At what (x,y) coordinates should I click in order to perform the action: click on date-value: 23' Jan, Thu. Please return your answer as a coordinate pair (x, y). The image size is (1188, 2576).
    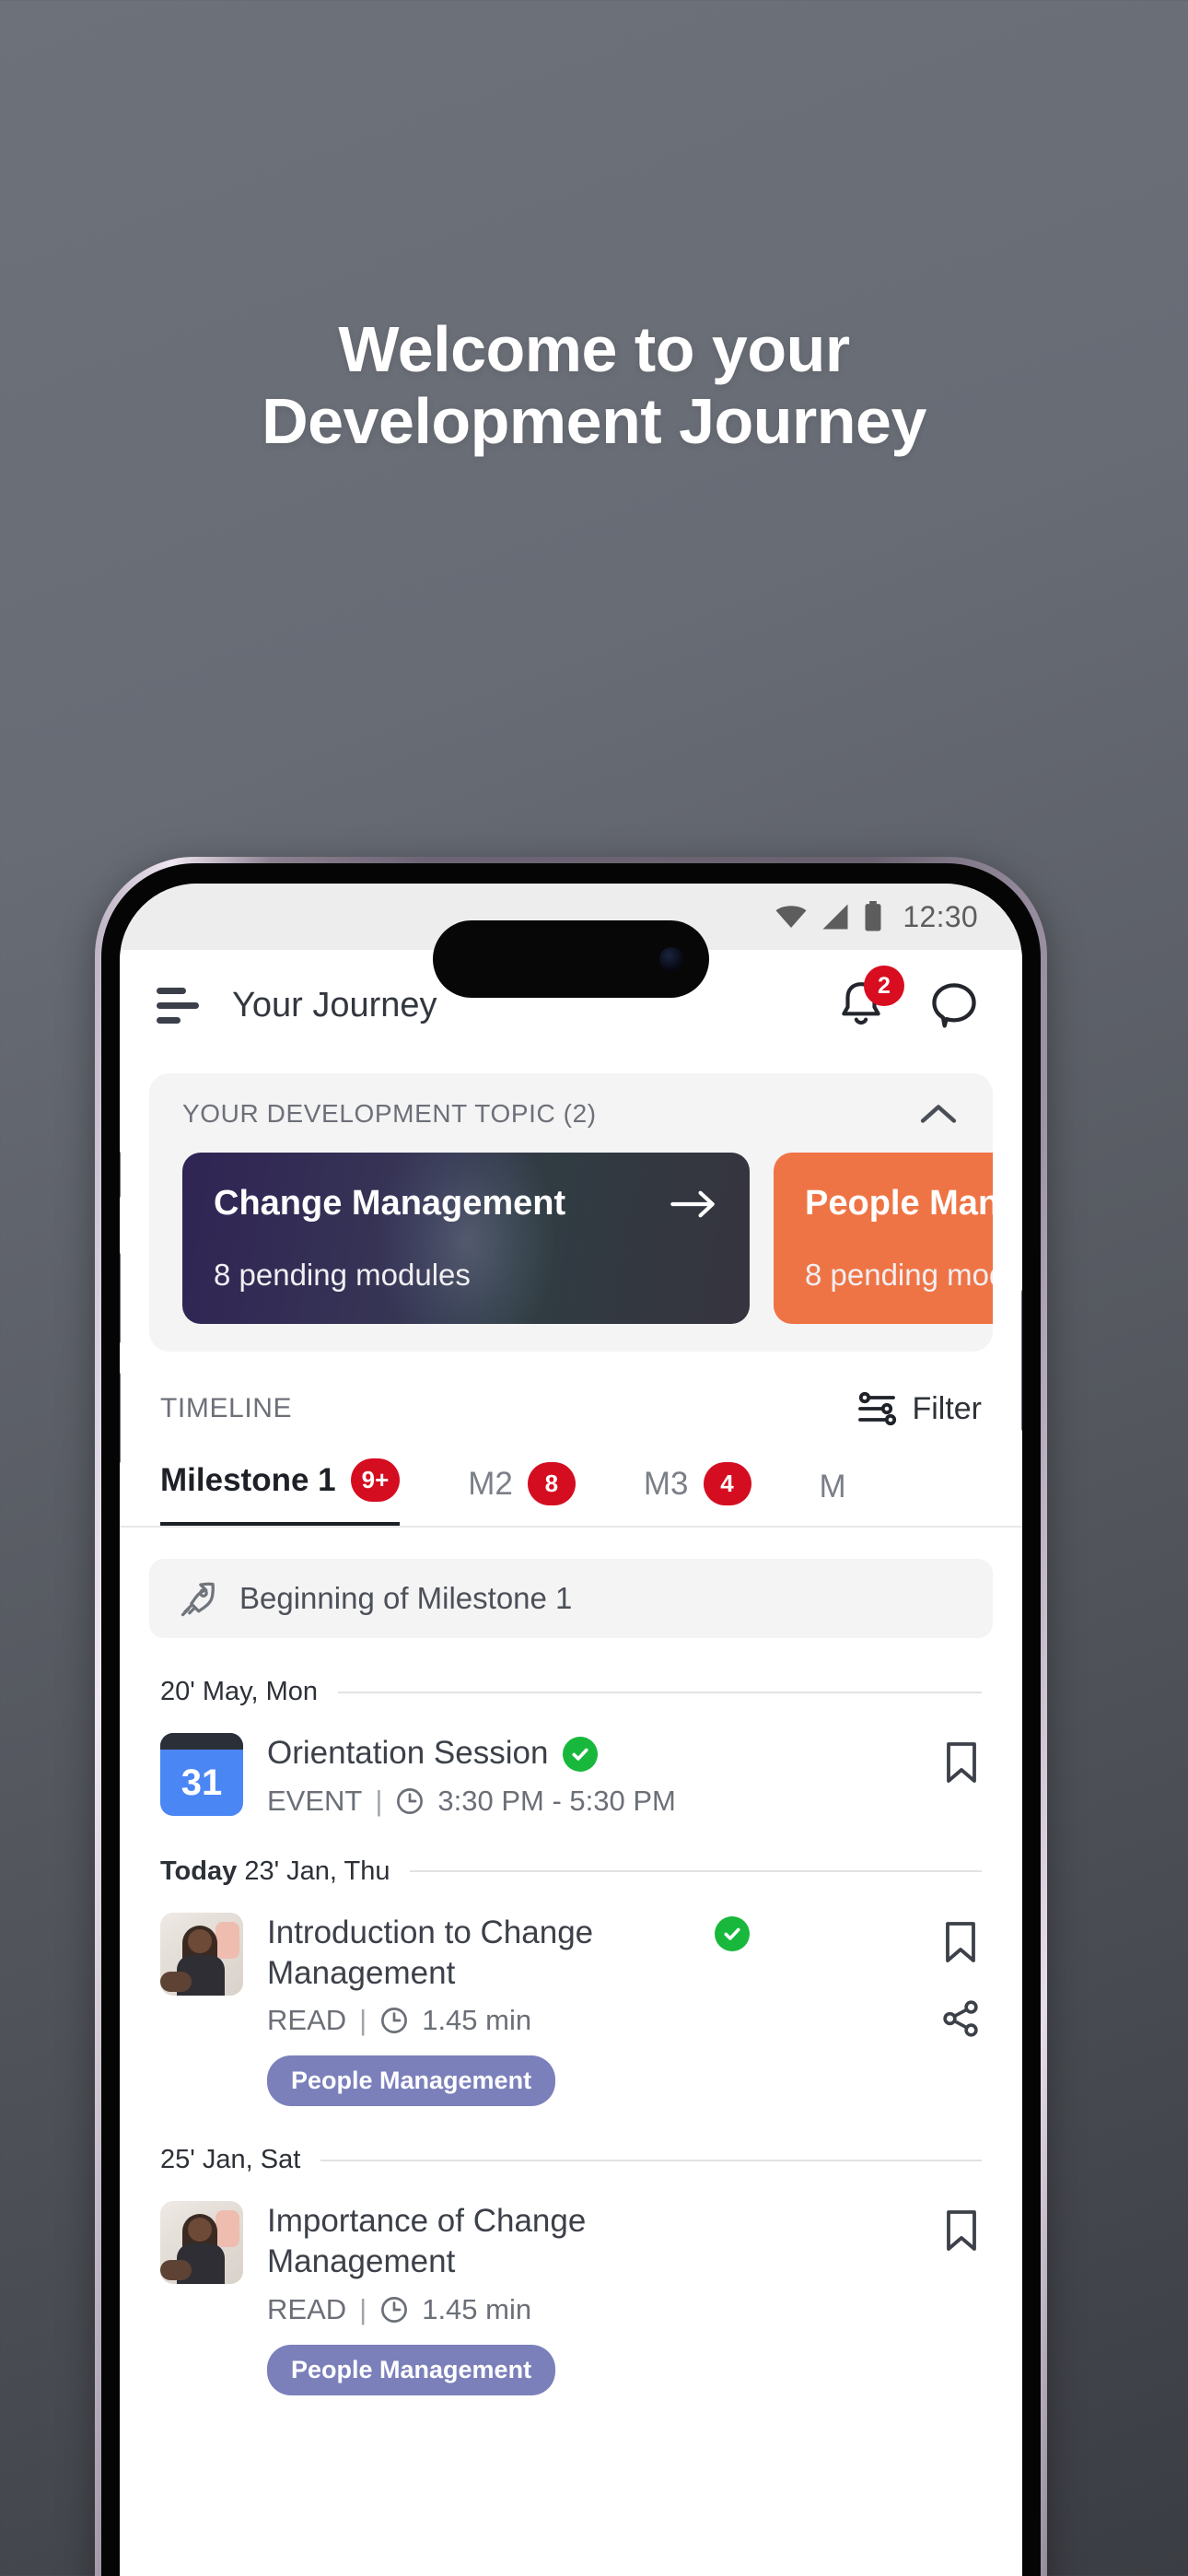
    Looking at the image, I should click on (317, 1871).